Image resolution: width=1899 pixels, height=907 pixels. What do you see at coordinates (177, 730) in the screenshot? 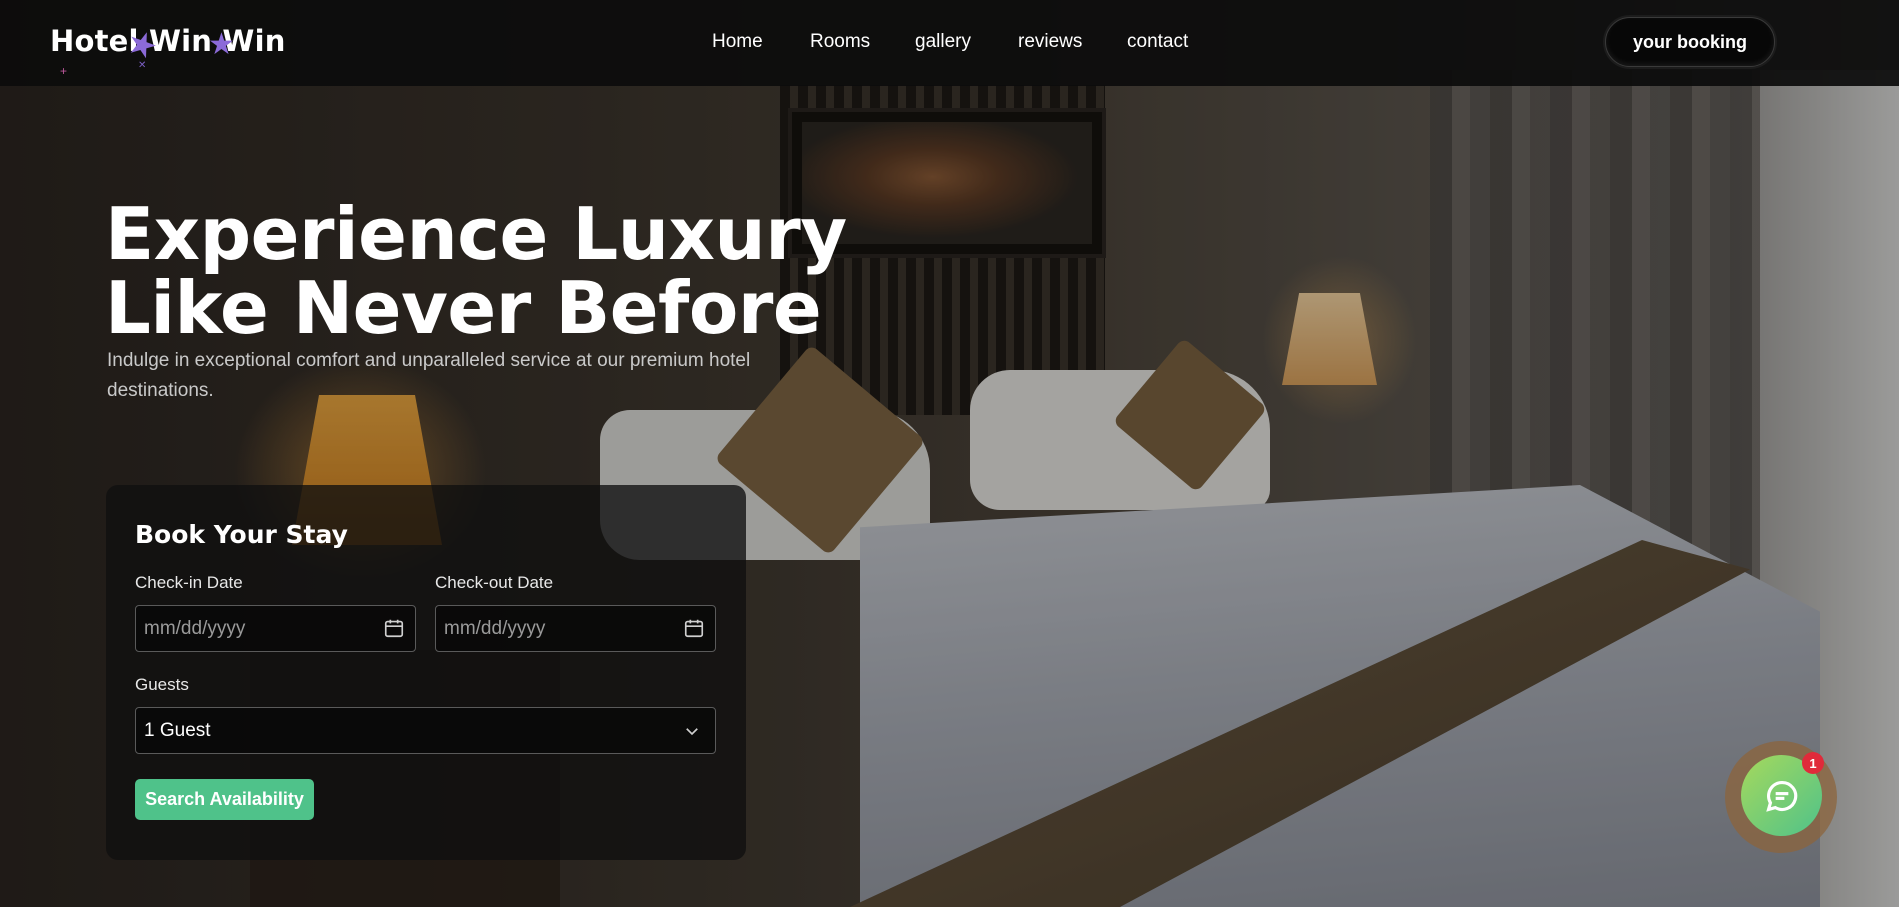
I see `guests-value: 1 Guest` at bounding box center [177, 730].